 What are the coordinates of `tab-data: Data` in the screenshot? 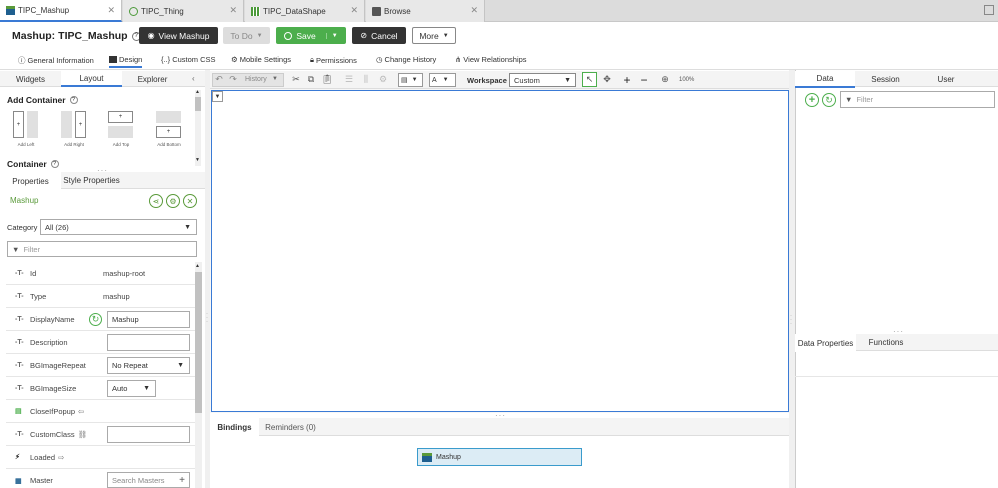 It's located at (825, 79).